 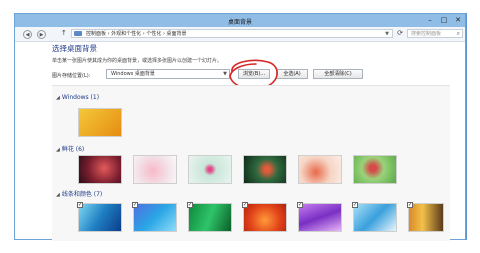 I want to click on group-name: 鲜花 (6), so click(x=73, y=149).